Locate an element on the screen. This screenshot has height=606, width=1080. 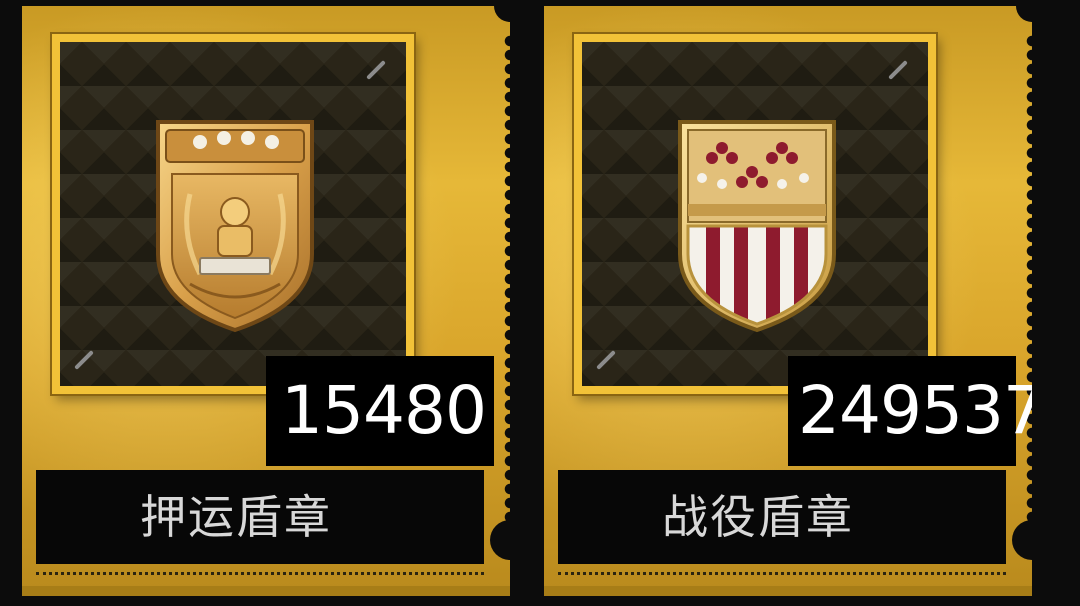
campaign-shield-icon is located at coordinates (757, 226).